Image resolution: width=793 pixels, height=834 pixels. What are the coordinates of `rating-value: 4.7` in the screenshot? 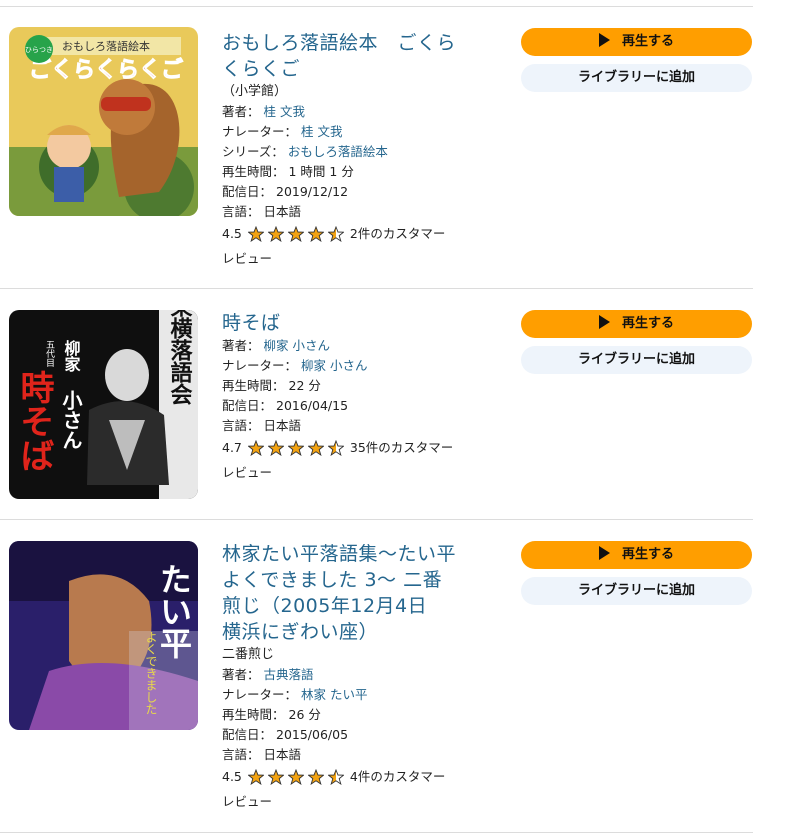 It's located at (232, 447).